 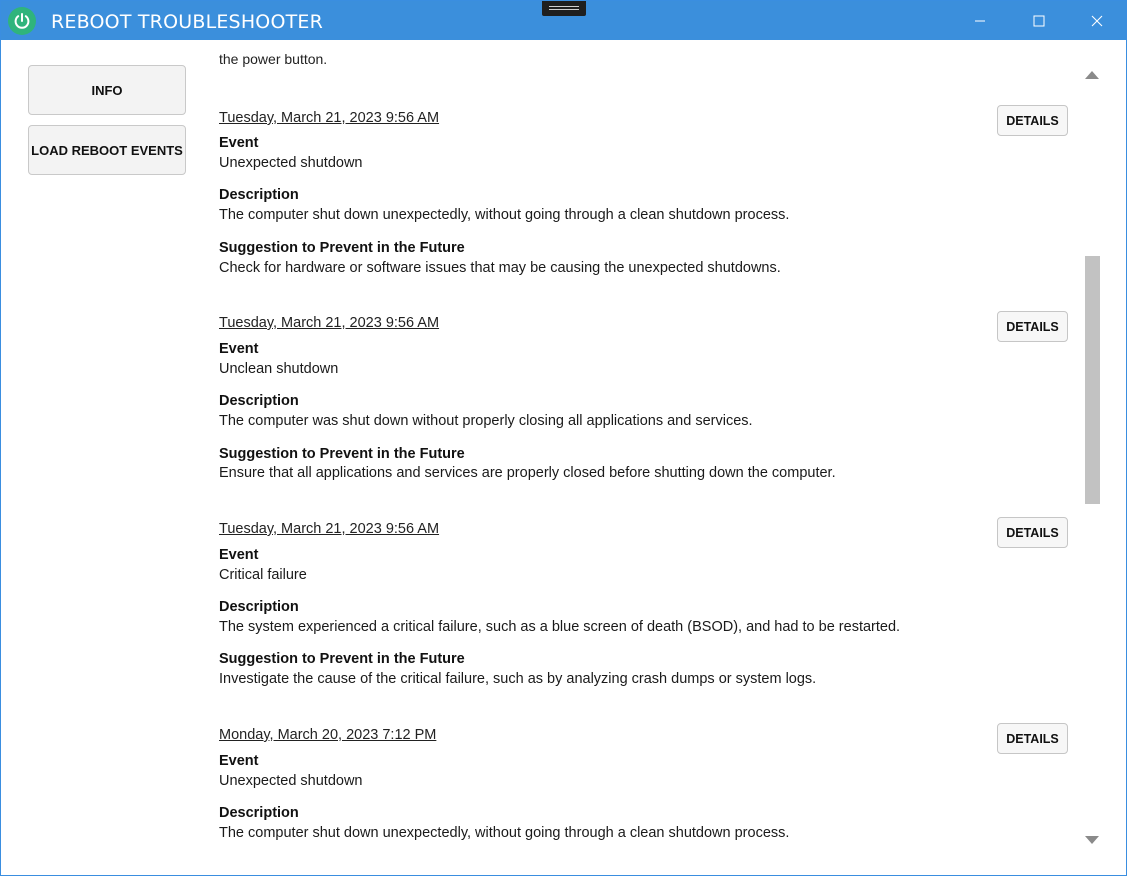 I want to click on event-value: Unclean shutdown, so click(x=279, y=369).